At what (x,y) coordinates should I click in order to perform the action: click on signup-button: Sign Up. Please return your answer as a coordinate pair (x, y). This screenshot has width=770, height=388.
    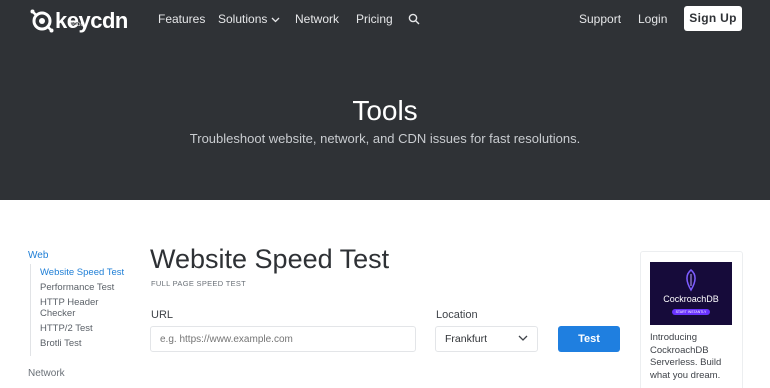
    Looking at the image, I should click on (713, 18).